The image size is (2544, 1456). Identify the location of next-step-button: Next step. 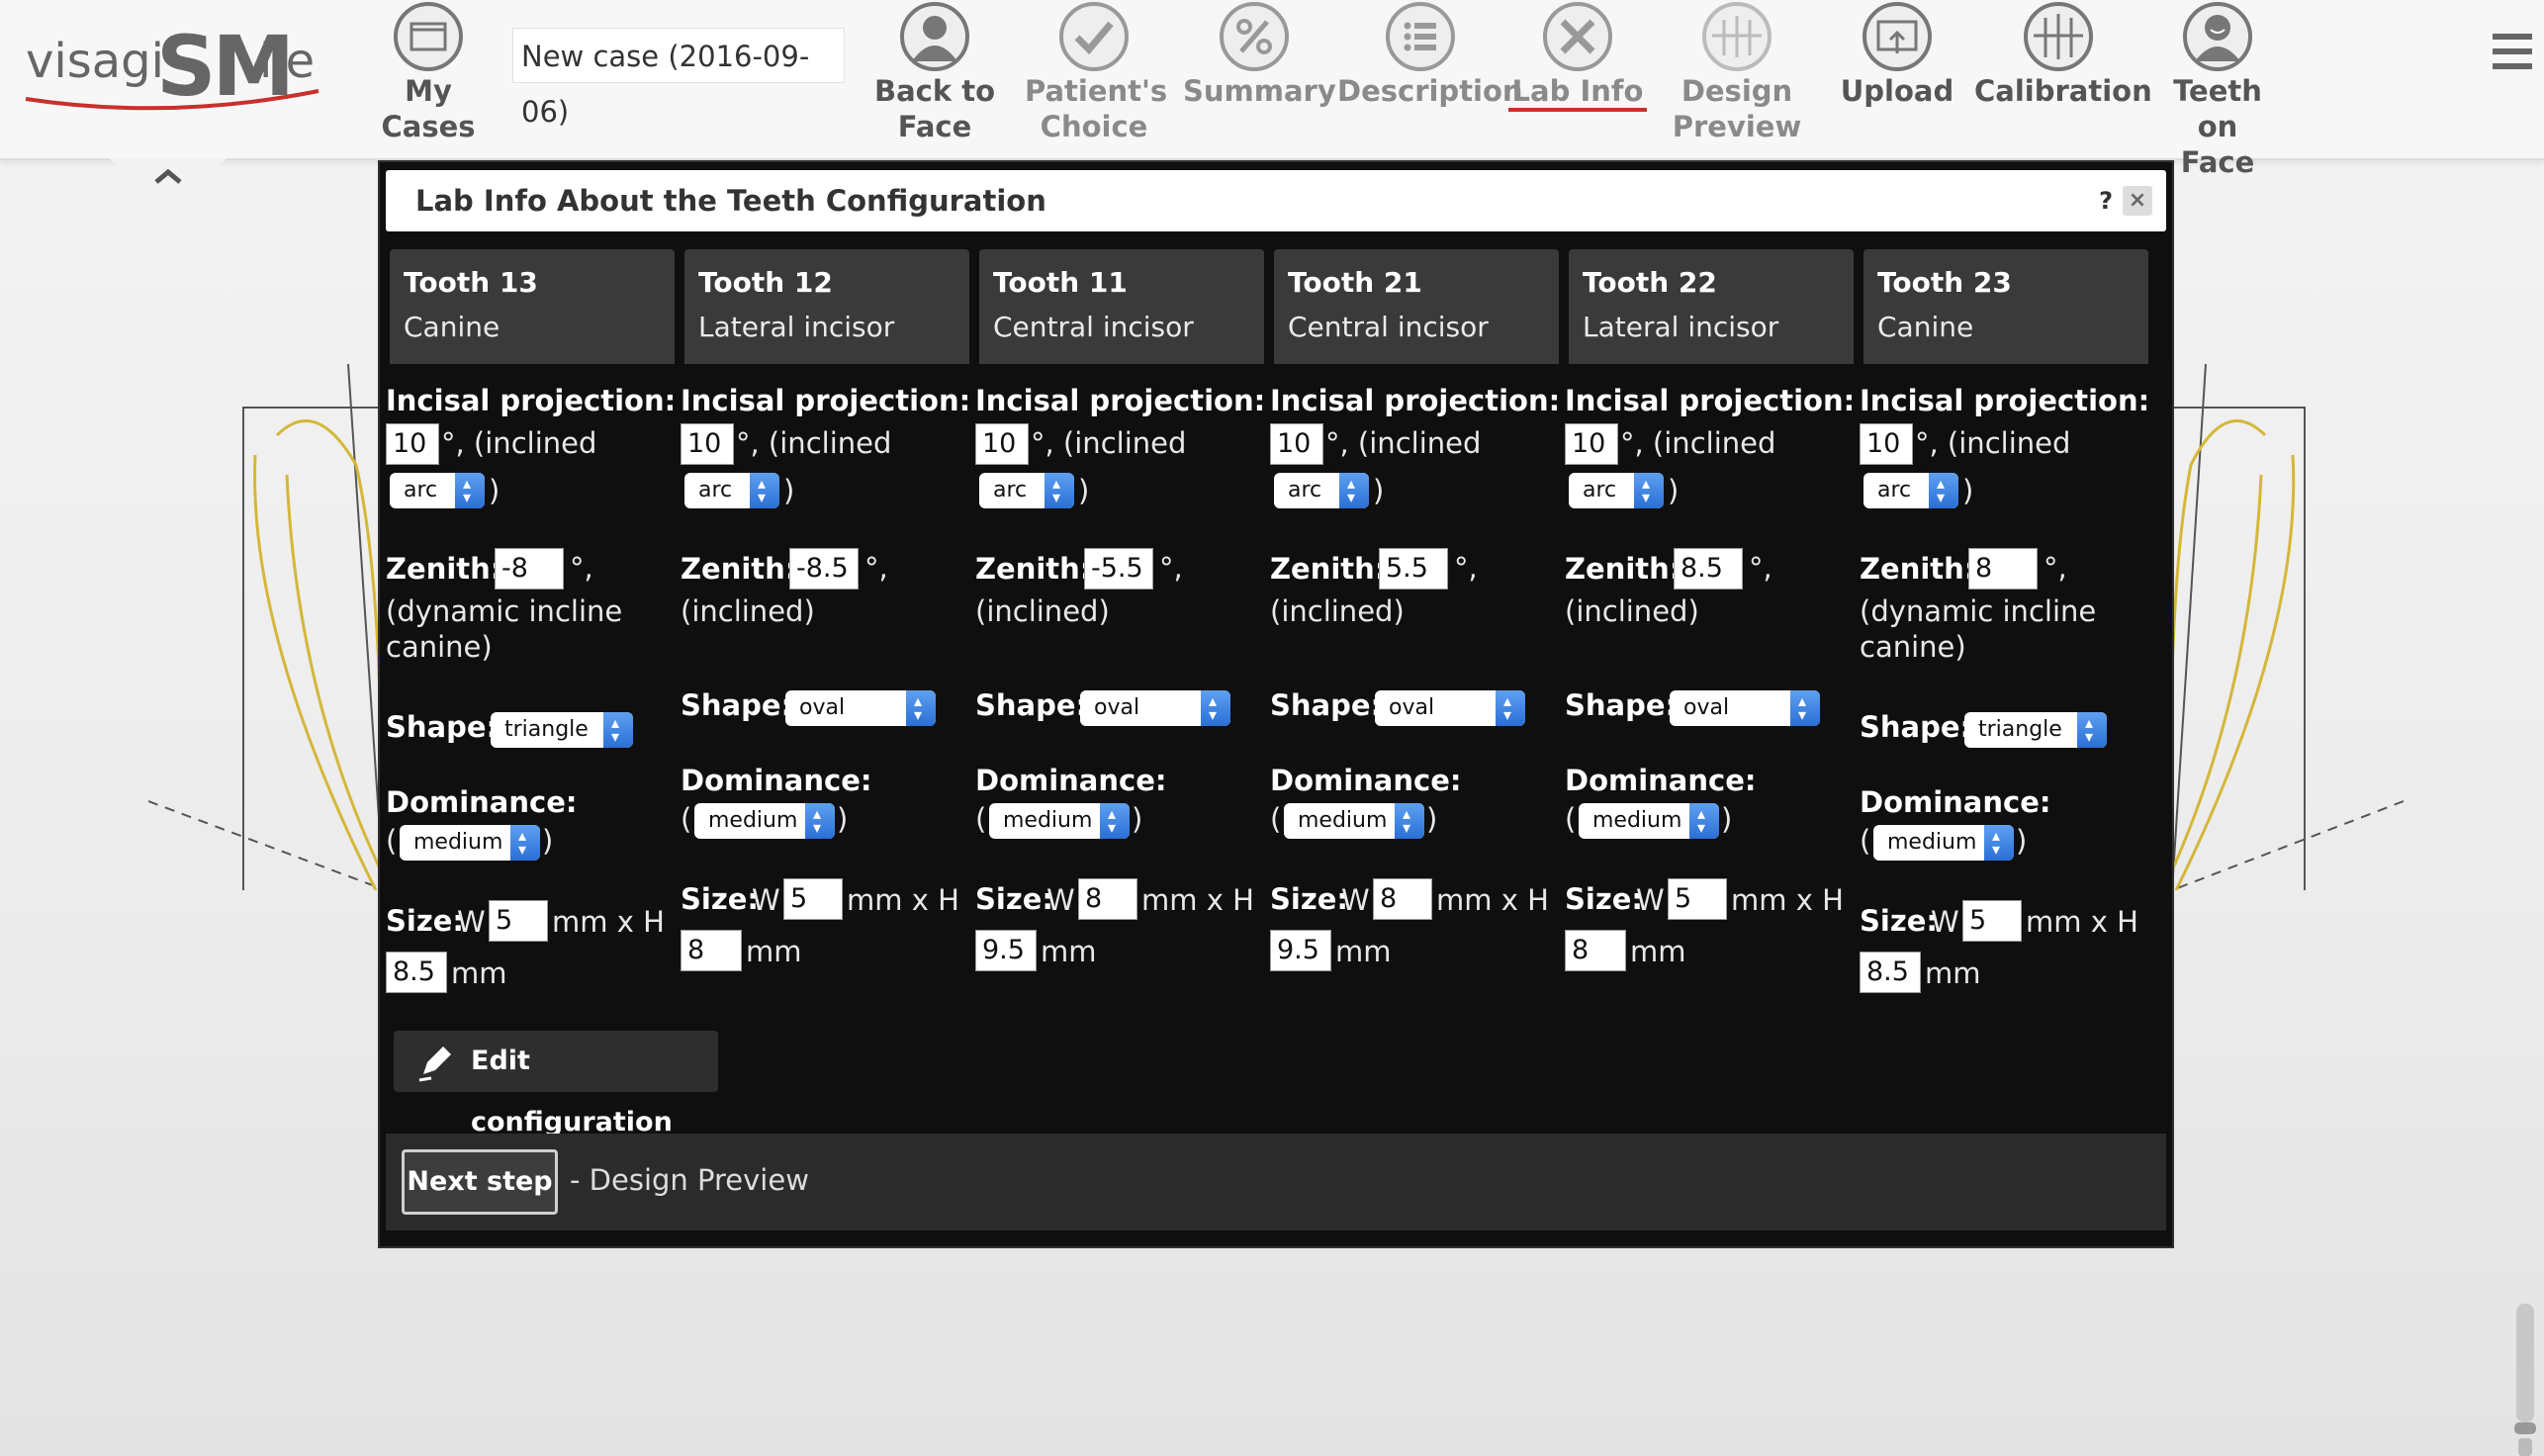
(480, 1182).